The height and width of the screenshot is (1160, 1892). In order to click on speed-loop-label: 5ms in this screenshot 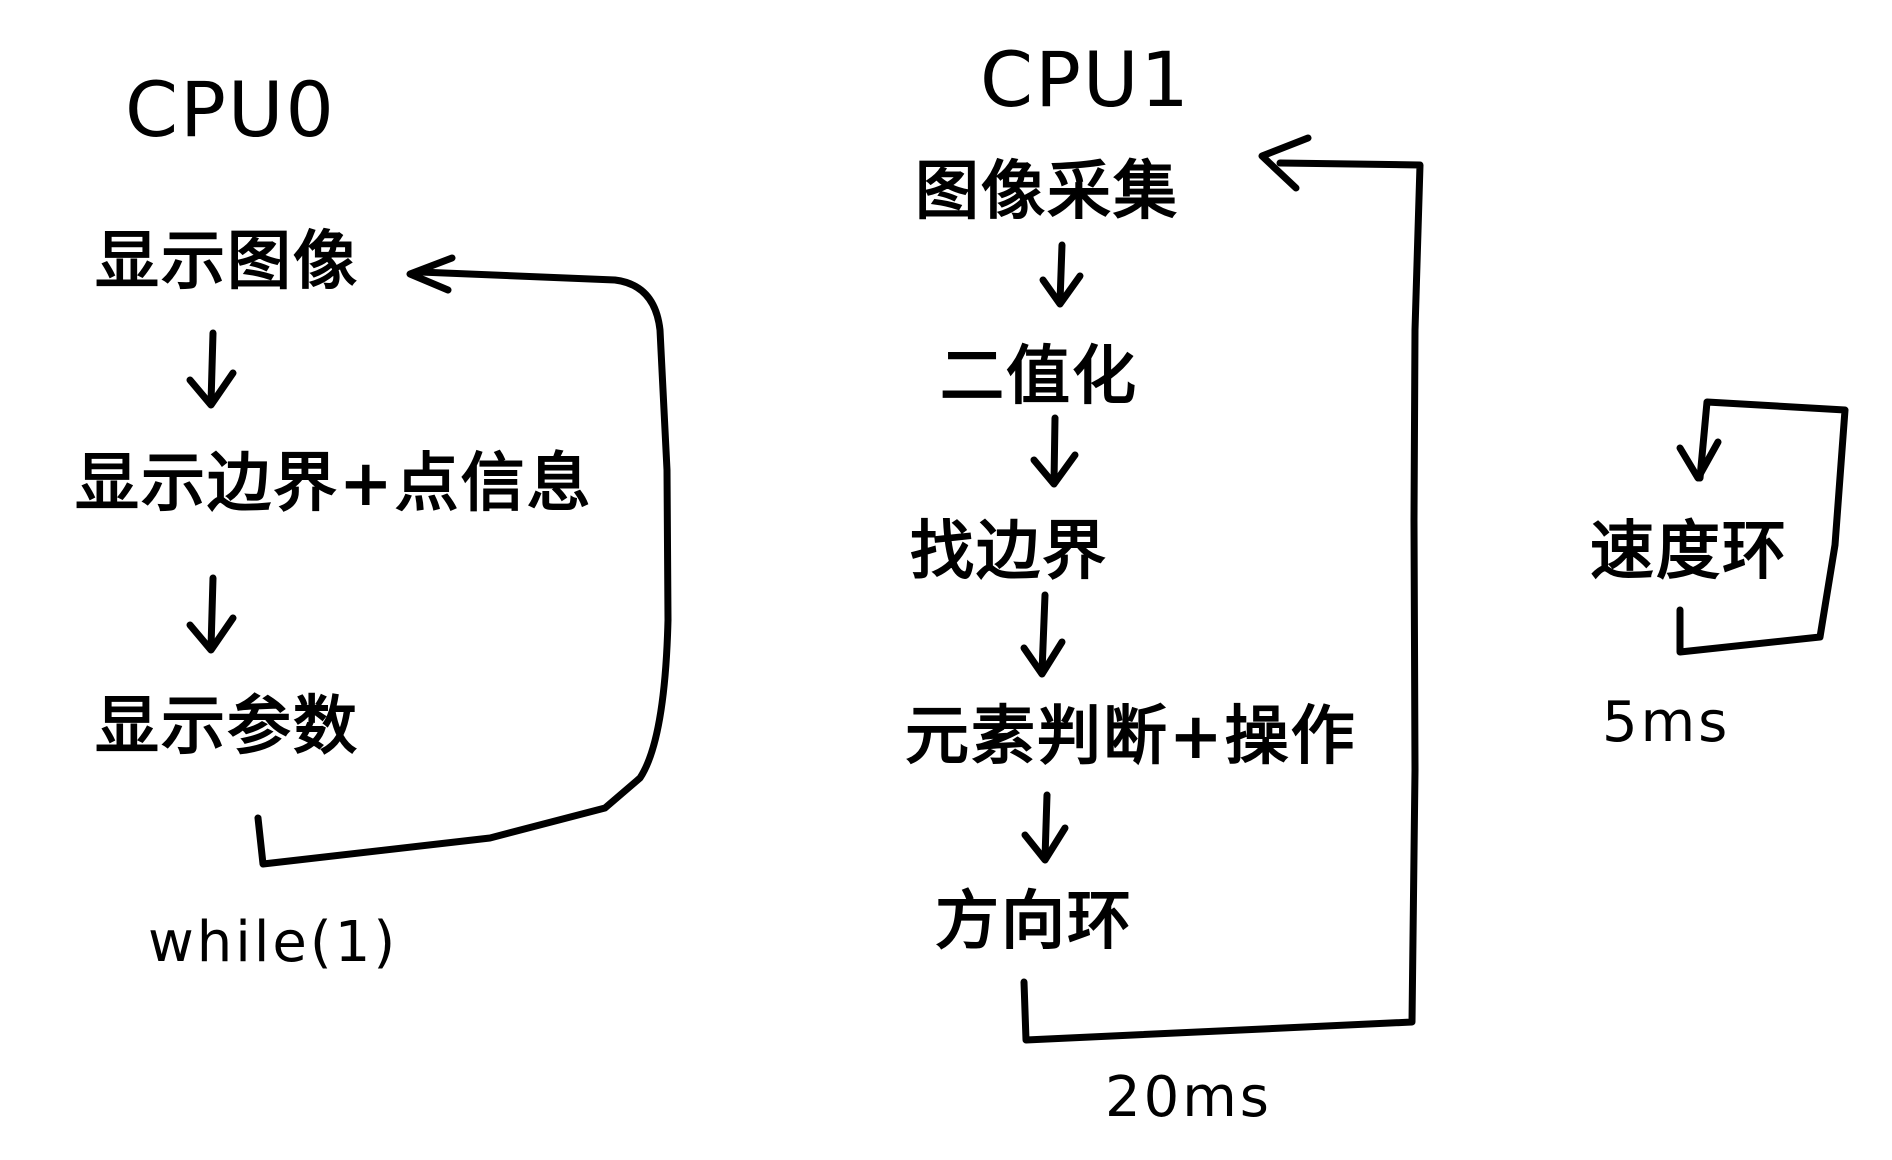, I will do `click(1666, 722)`.